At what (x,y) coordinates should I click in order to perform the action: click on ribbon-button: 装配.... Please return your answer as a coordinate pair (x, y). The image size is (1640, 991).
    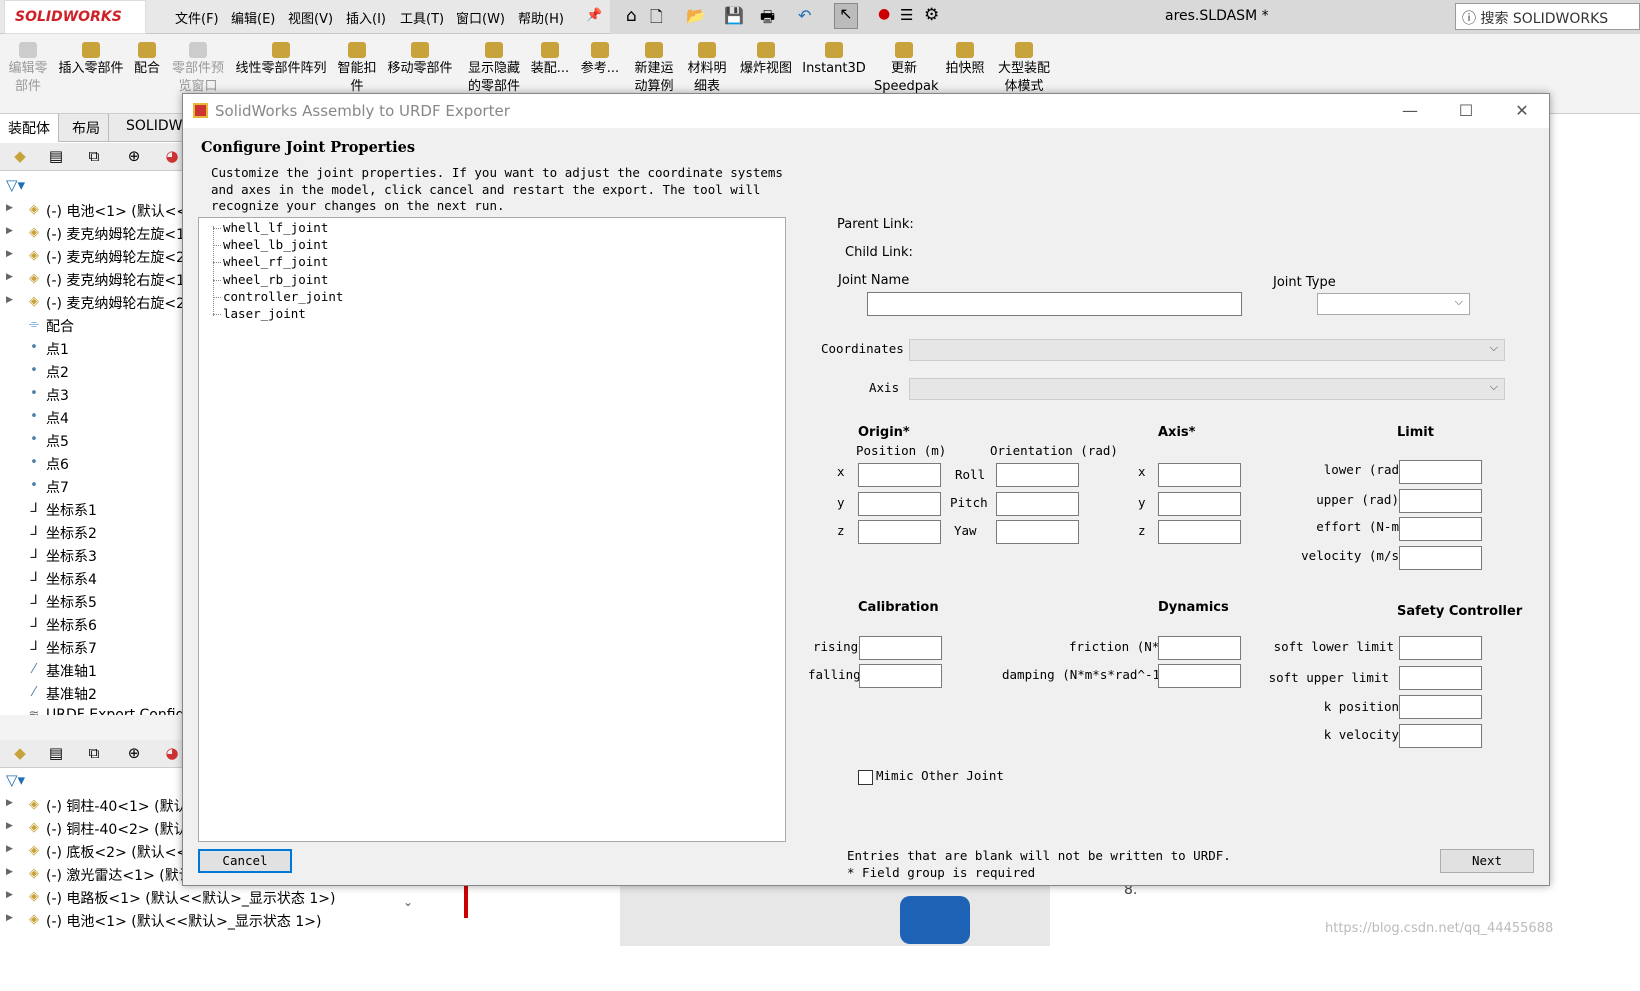
    Looking at the image, I should click on (550, 60).